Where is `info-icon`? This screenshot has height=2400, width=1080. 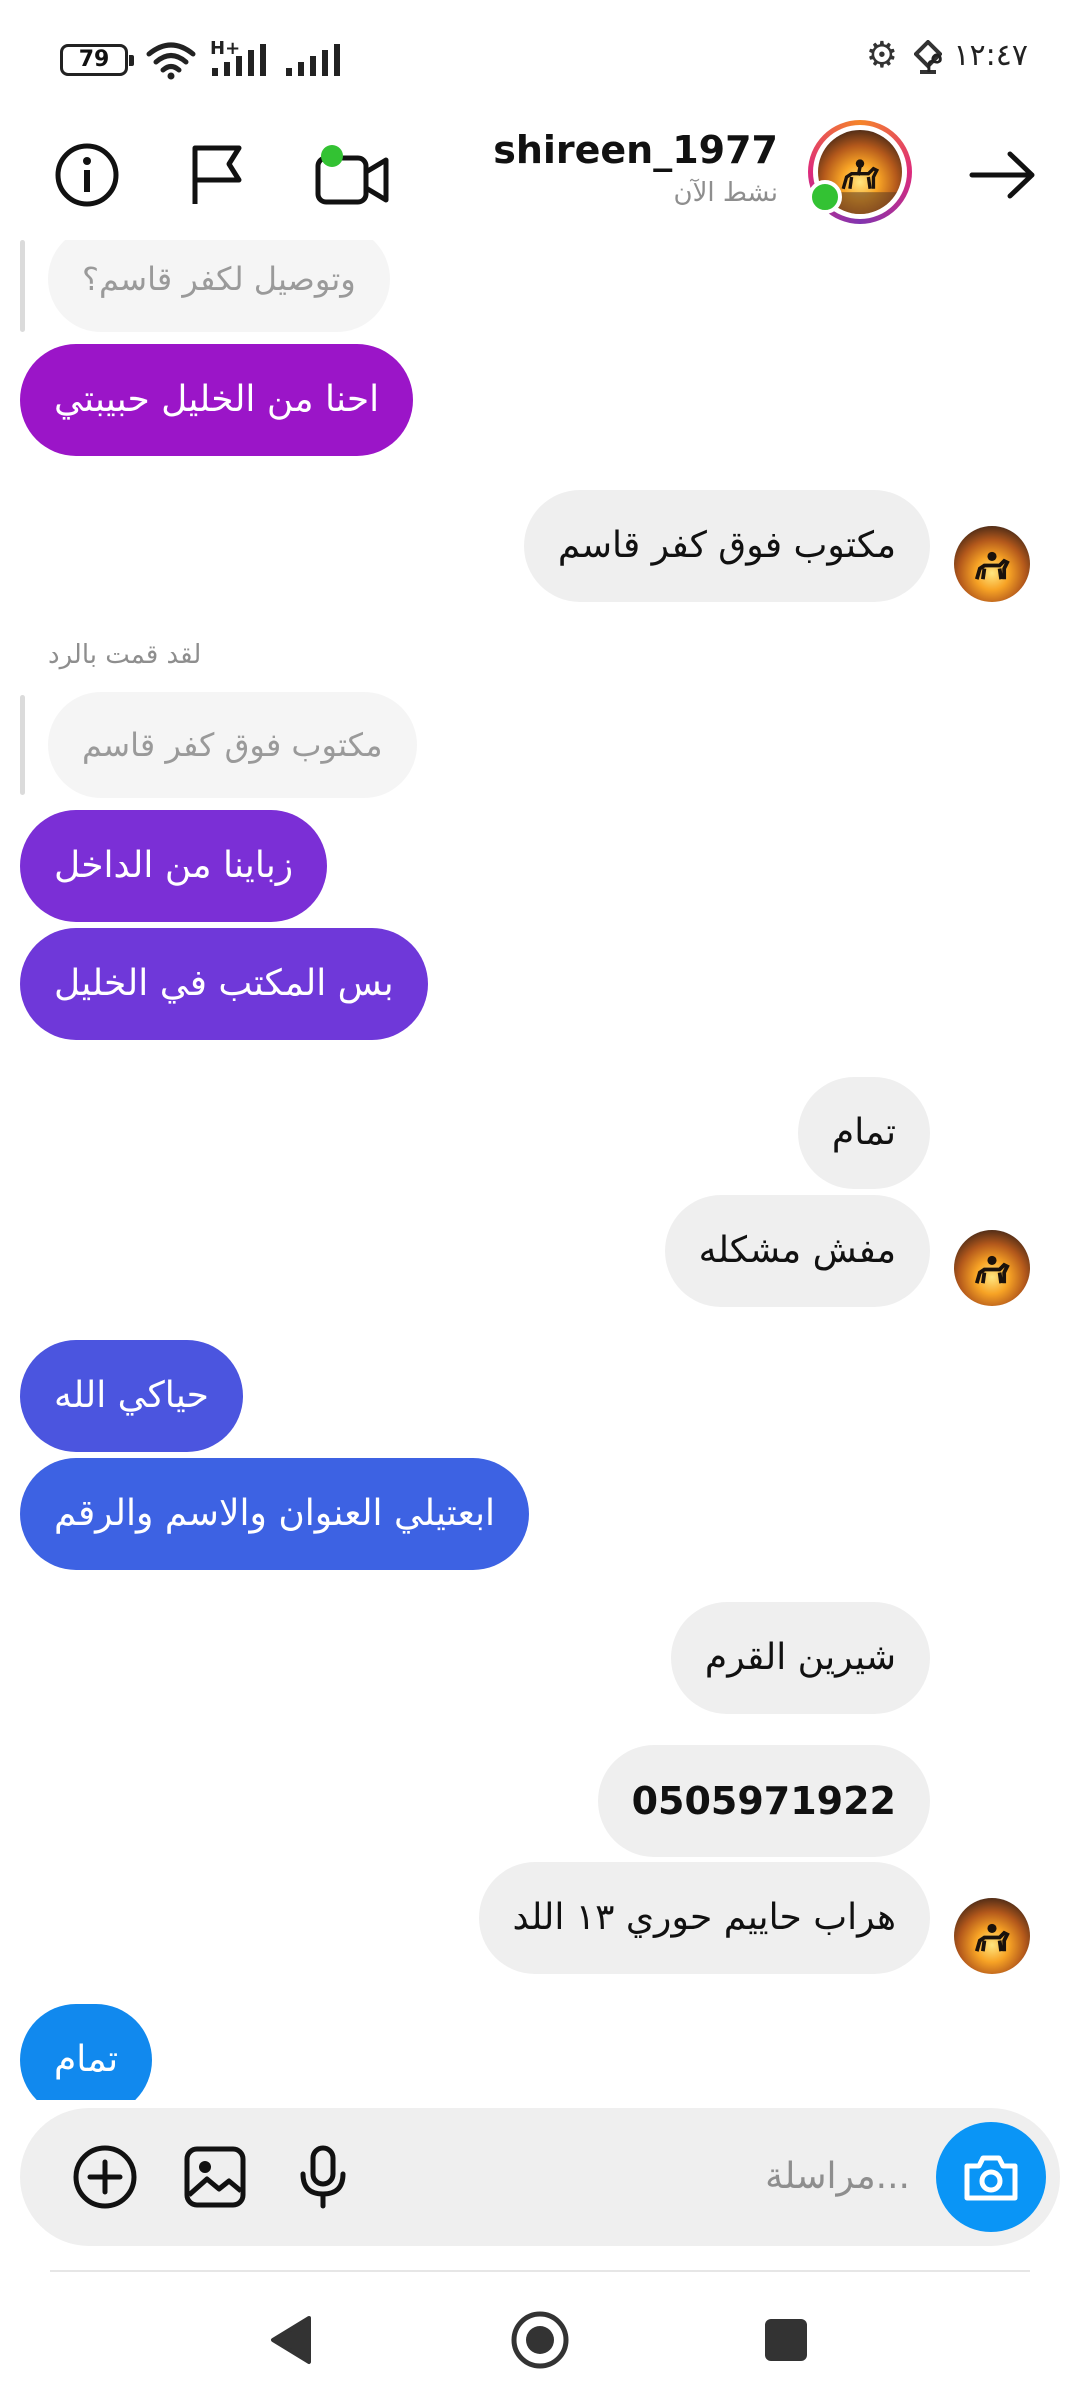
info-icon is located at coordinates (87, 175).